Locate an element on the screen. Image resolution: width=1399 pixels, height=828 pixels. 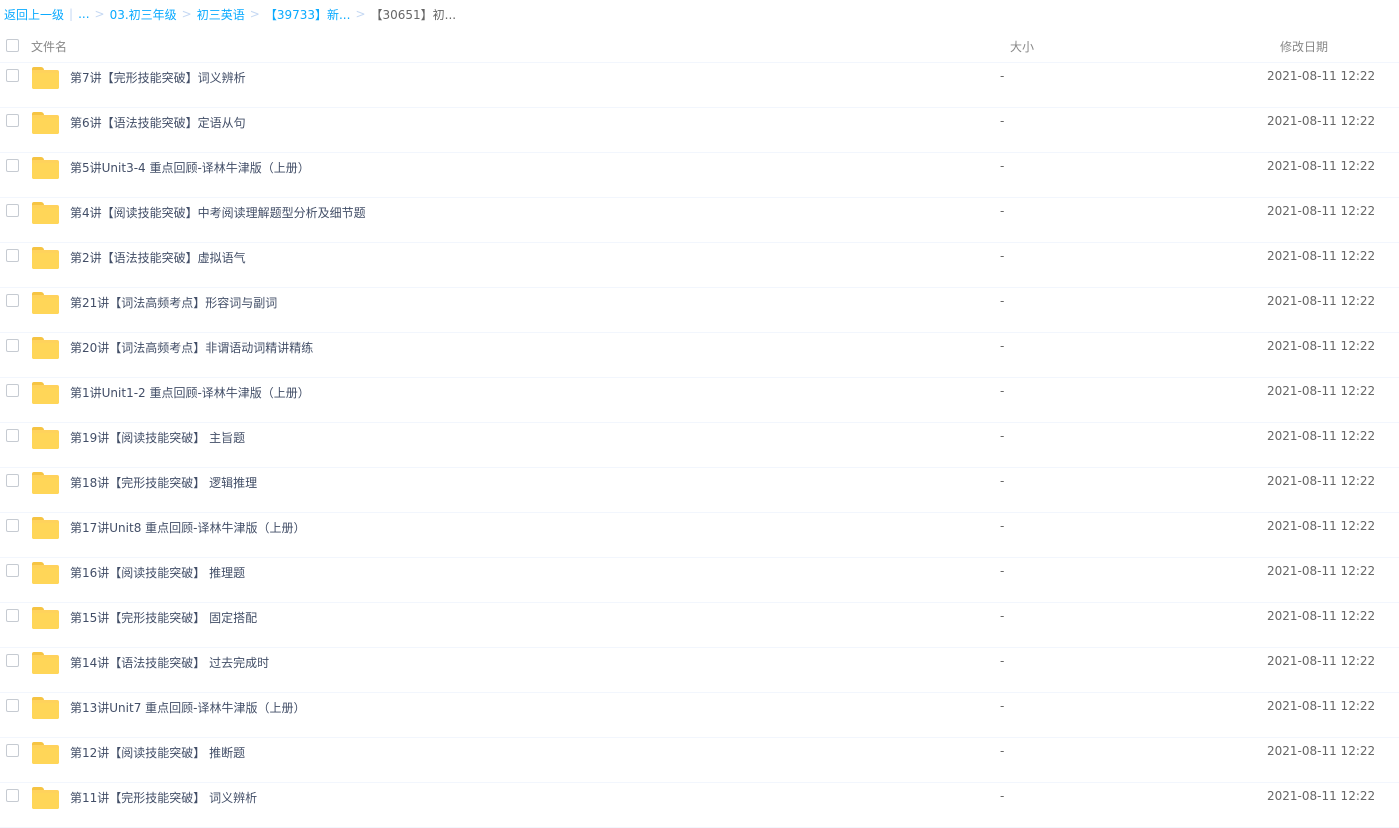
file-name: 第11讲【完形技能突破】 词义辨析 is located at coordinates (163, 797).